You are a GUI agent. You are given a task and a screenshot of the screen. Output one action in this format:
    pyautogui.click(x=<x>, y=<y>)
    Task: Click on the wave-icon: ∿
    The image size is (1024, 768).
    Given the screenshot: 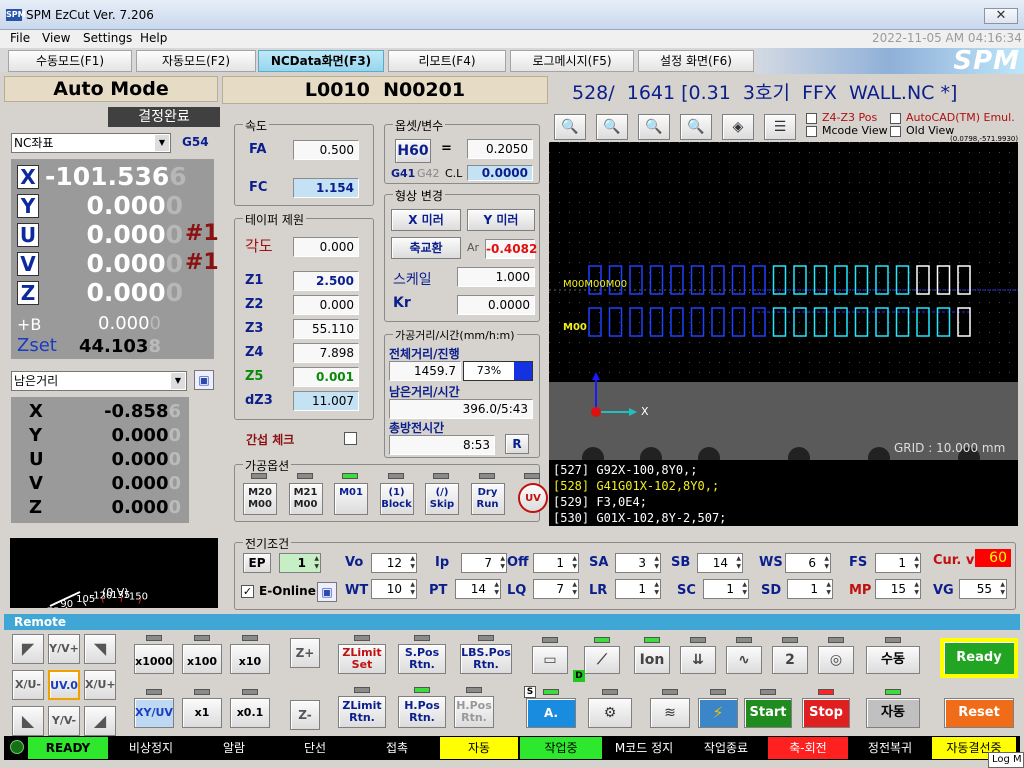 What is the action you would take?
    pyautogui.click(x=744, y=660)
    